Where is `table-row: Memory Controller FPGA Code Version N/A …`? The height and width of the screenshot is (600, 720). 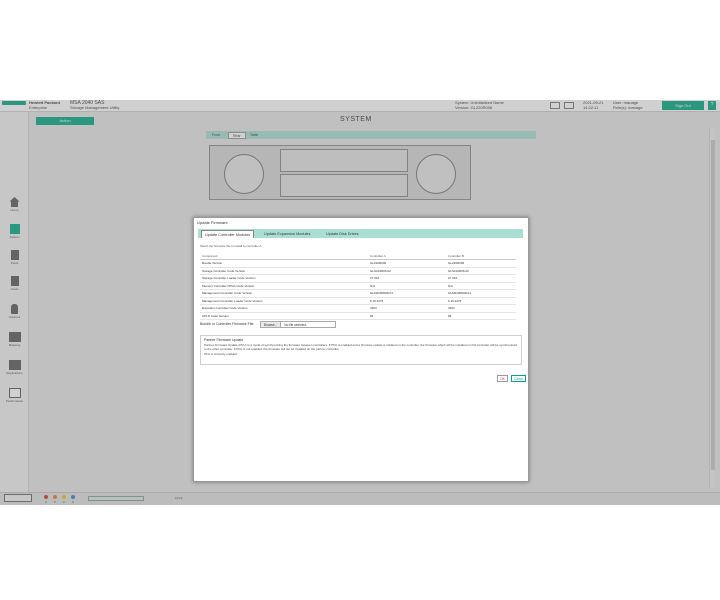
table-row: Memory Controller FPGA Code Version N/A … is located at coordinates (358, 286).